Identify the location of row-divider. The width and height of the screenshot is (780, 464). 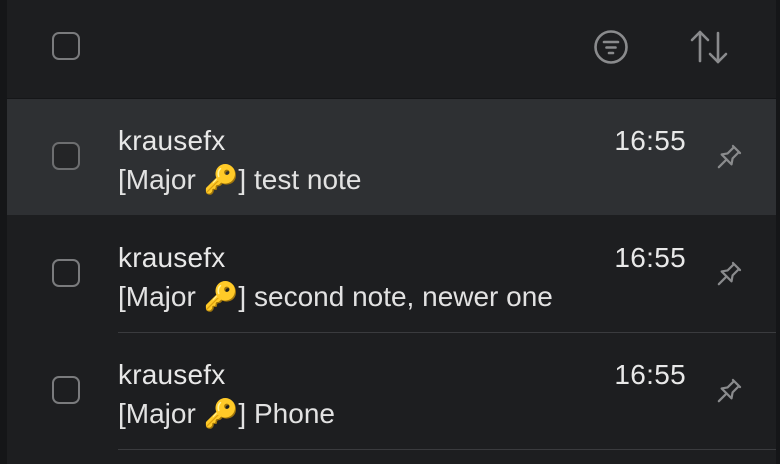
(447, 449).